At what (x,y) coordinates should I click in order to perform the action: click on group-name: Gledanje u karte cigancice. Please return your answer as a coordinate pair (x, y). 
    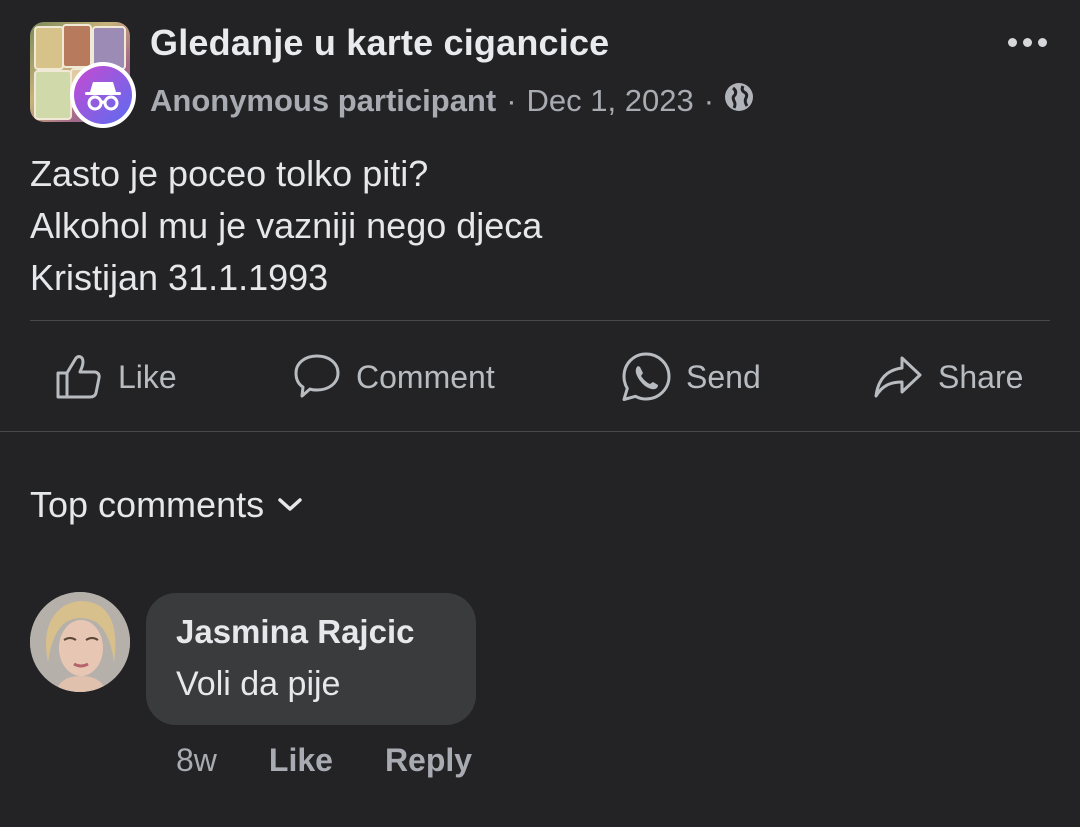
    Looking at the image, I should click on (379, 43).